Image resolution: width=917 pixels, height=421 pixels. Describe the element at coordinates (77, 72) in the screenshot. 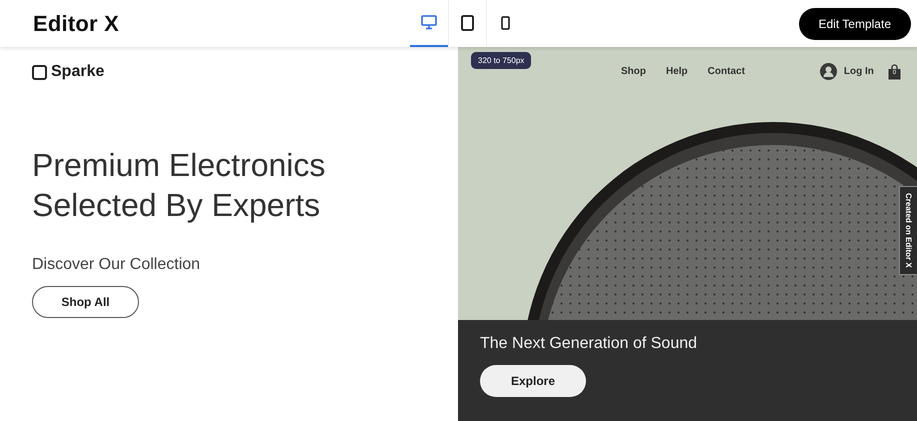

I see `brand-name: Sparke` at that location.